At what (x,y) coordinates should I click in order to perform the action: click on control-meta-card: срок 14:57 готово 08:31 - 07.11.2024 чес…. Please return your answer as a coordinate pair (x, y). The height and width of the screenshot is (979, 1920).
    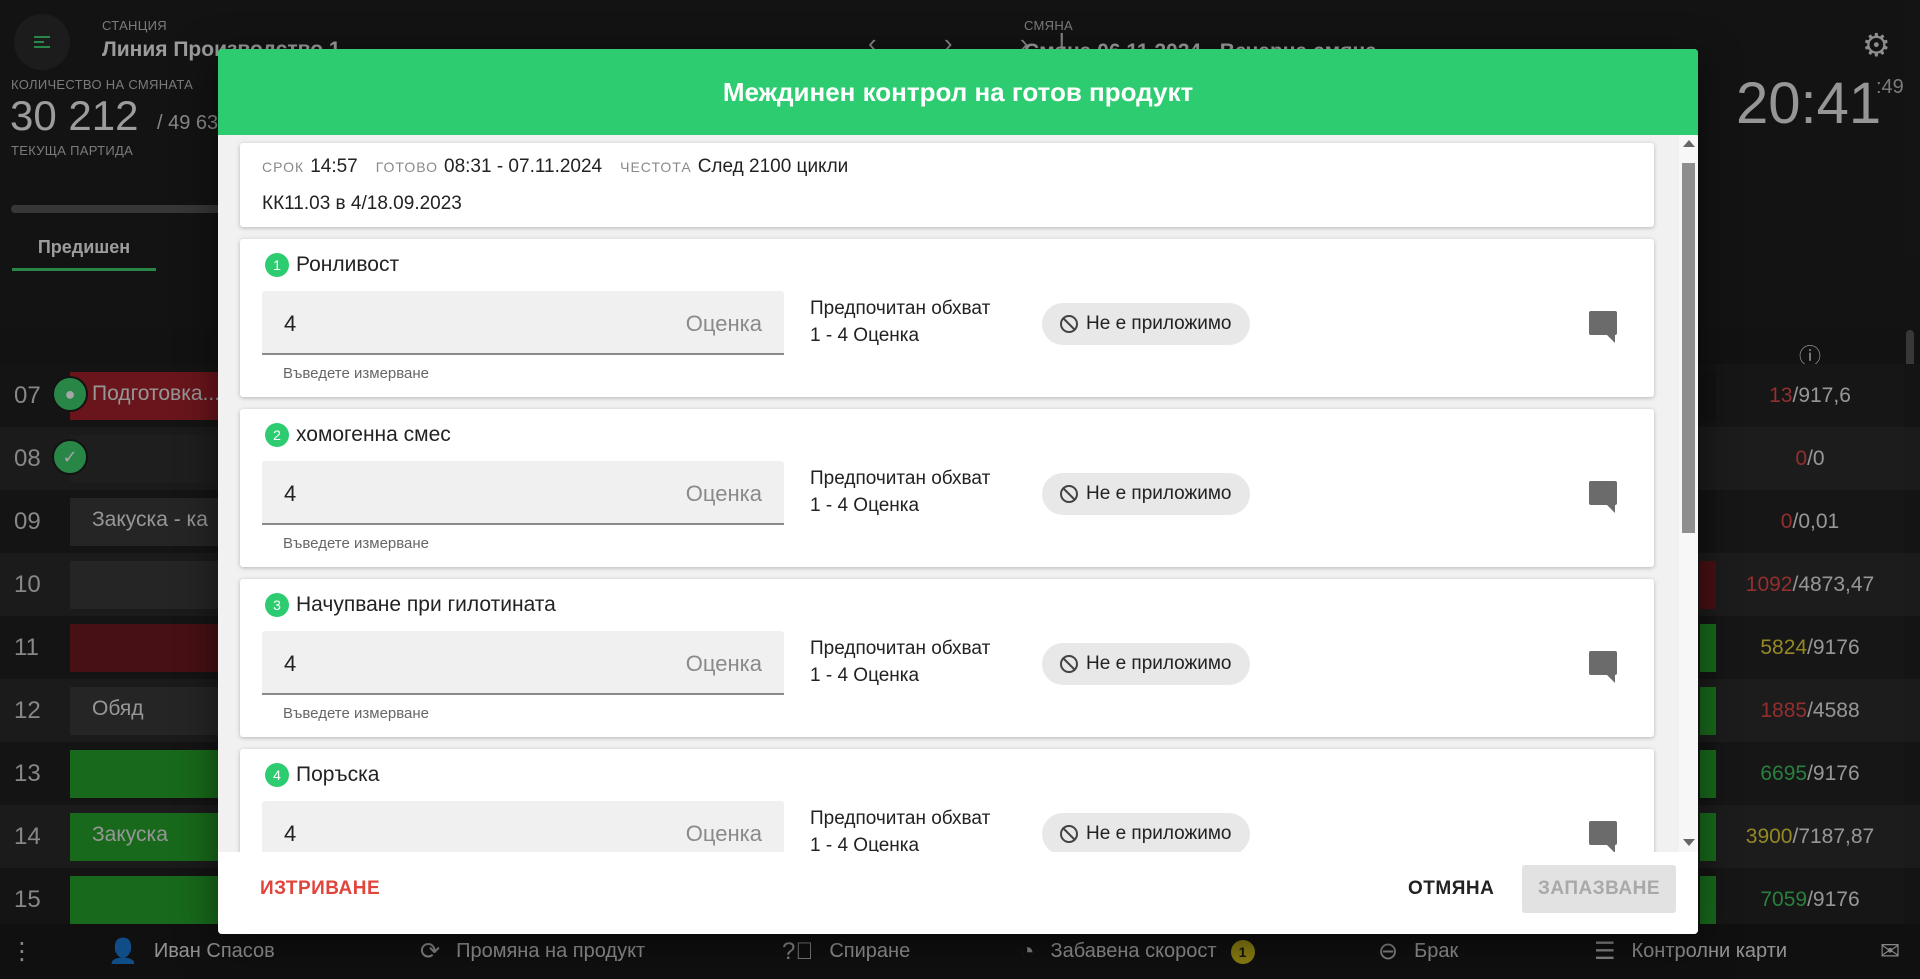
    Looking at the image, I should click on (947, 185).